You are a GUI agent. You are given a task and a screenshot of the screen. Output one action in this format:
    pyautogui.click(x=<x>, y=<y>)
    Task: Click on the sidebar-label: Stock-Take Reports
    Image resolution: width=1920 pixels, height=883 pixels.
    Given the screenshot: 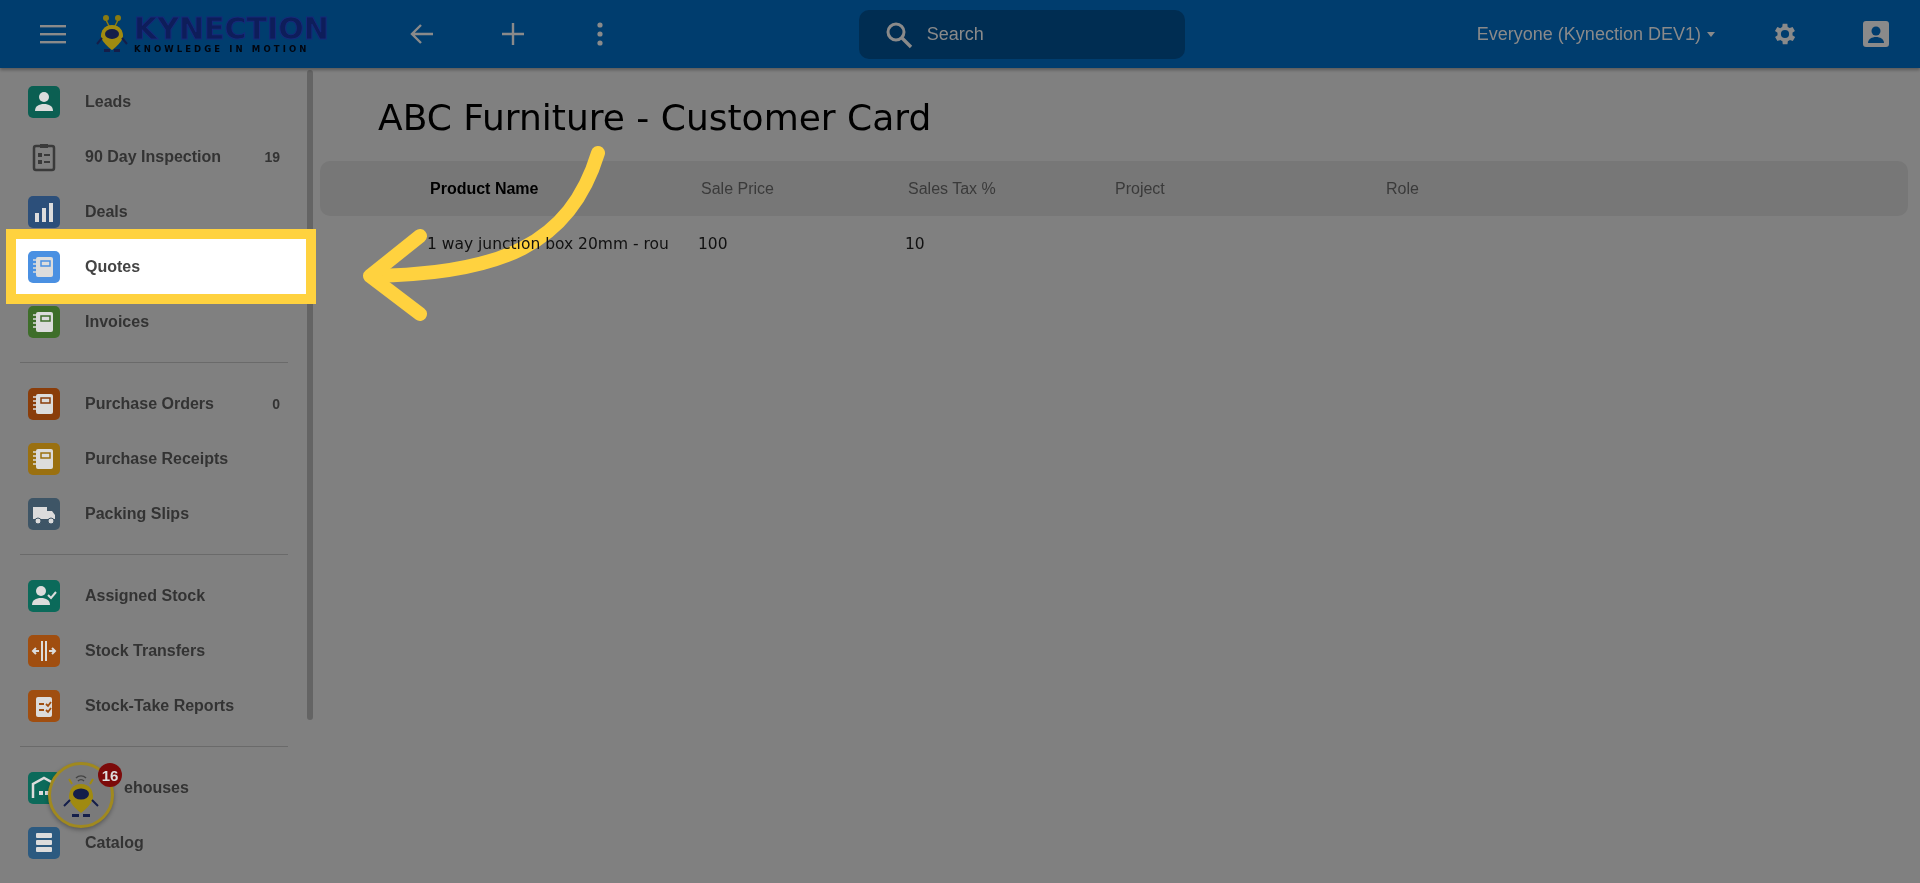 What is the action you would take?
    pyautogui.click(x=160, y=705)
    